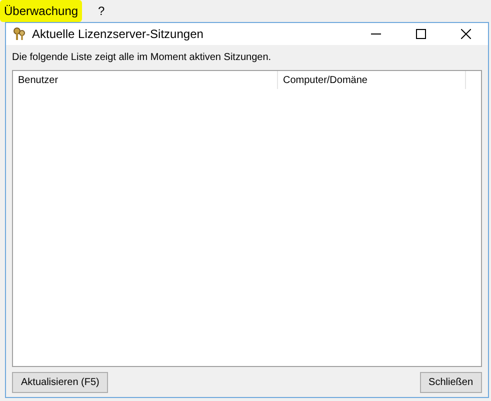  I want to click on maximize-icon, so click(421, 34).